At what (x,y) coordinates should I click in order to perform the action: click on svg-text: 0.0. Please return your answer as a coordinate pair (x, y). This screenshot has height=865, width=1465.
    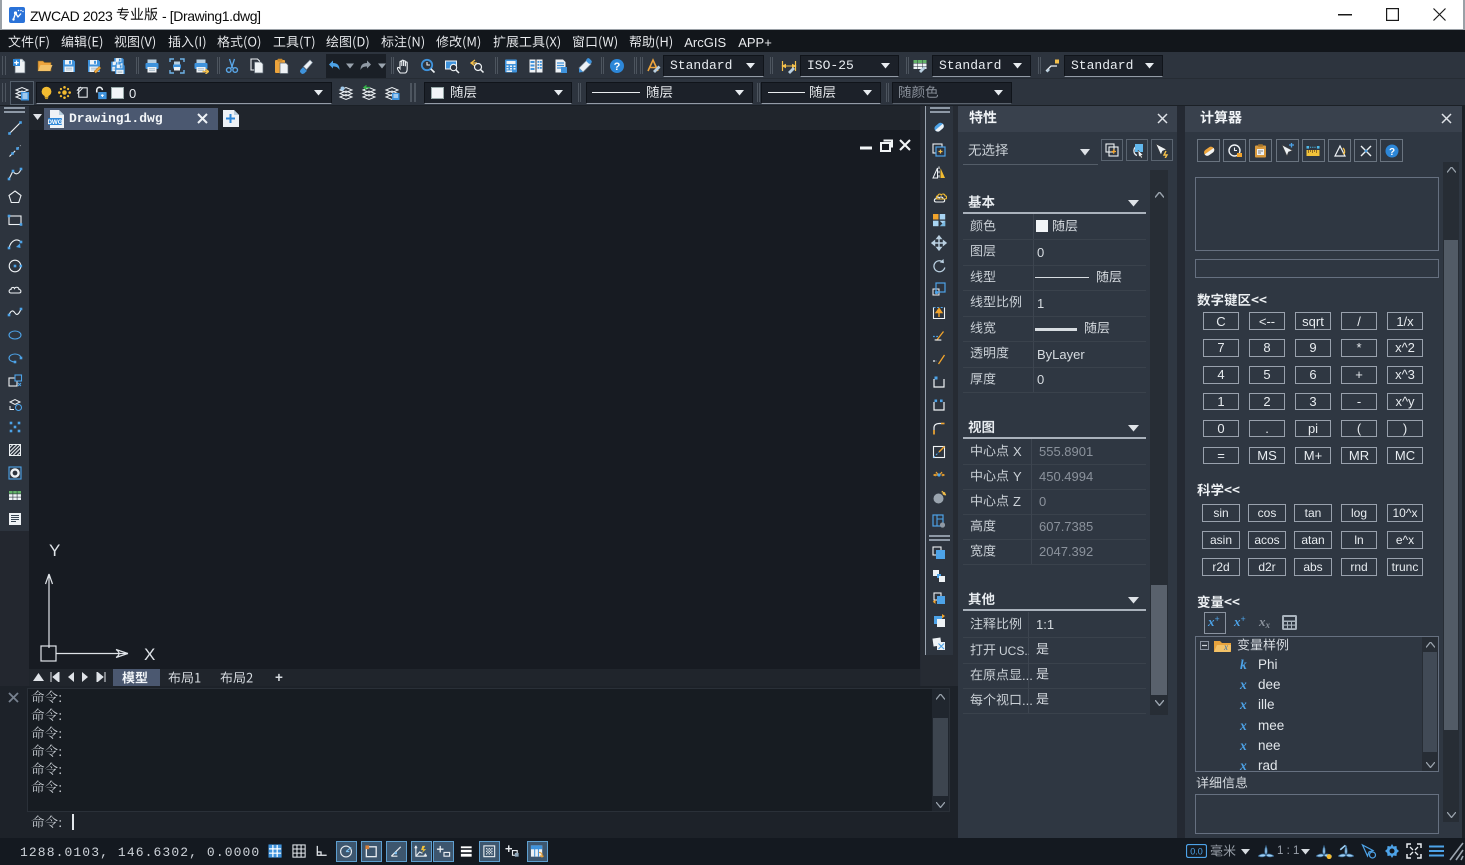
    Looking at the image, I should click on (1196, 852).